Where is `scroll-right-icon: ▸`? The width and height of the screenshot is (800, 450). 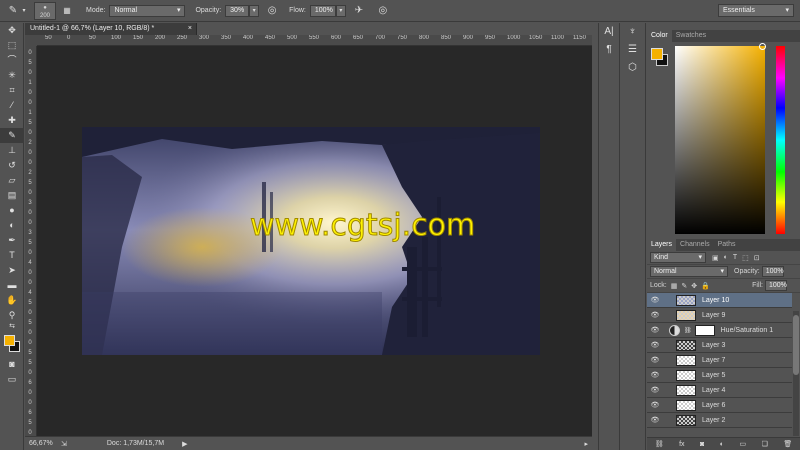
scroll-right-icon: ▸ is located at coordinates (586, 444).